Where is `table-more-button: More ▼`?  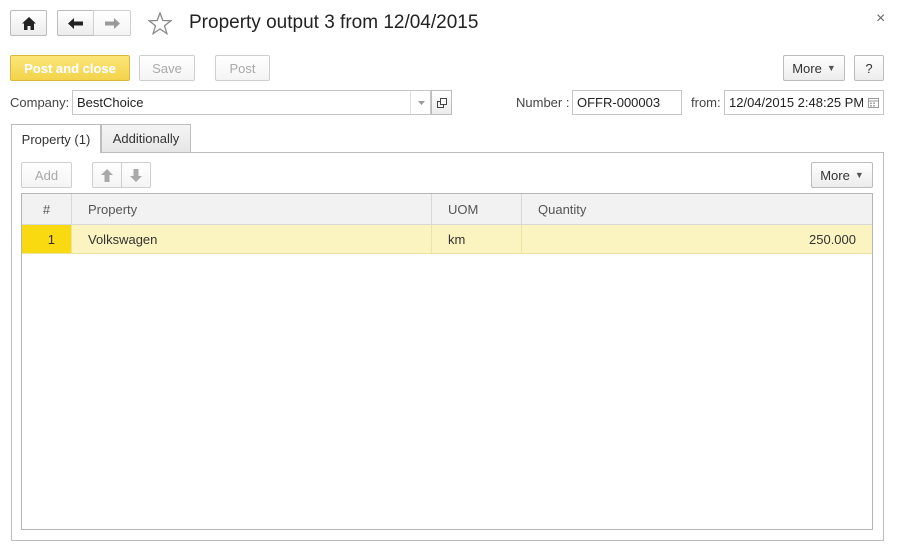
table-more-button: More ▼ is located at coordinates (842, 175).